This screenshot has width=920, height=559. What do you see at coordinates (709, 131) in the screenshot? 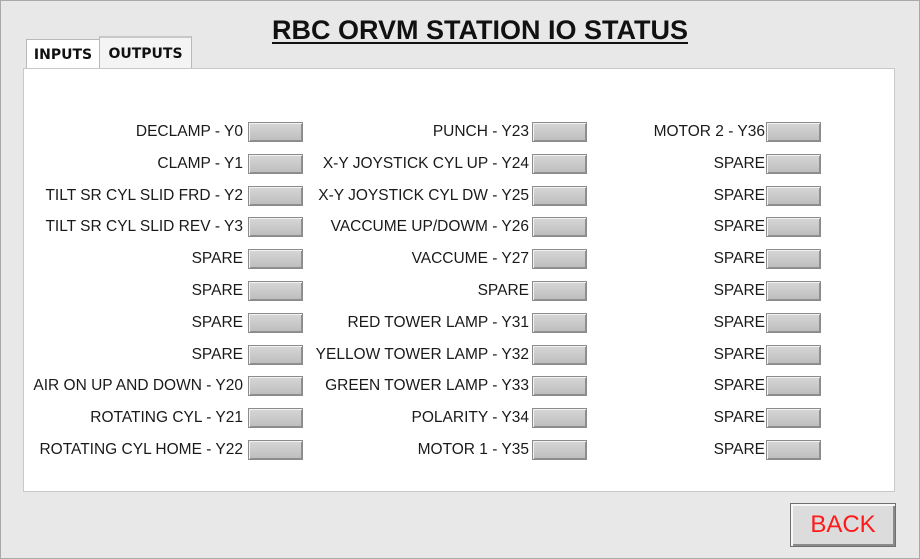
I see `io-label: MOTOR 2 - Y36` at bounding box center [709, 131].